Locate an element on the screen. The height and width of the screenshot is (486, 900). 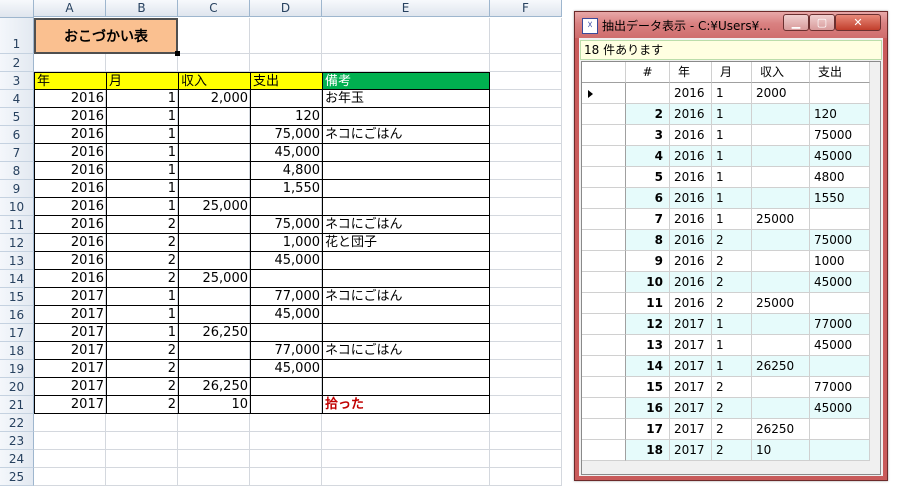
grid-cell: 75000 is located at coordinates (840, 240).